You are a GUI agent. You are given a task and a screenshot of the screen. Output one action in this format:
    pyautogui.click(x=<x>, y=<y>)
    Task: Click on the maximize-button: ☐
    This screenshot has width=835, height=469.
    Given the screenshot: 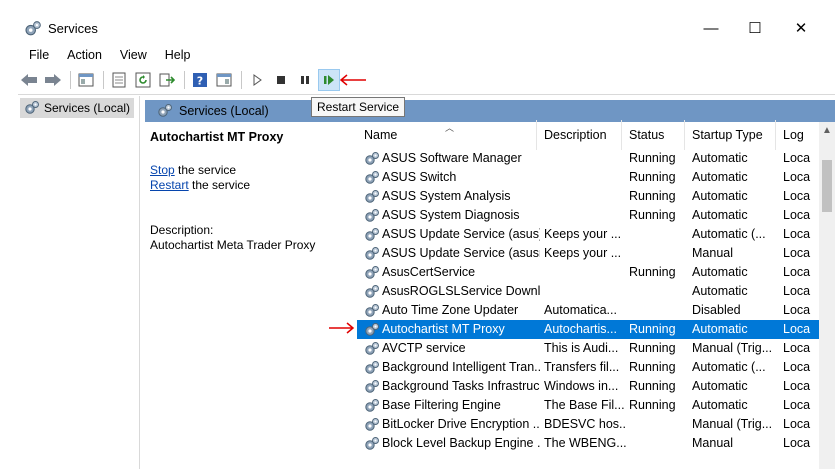 What is the action you would take?
    pyautogui.click(x=755, y=28)
    